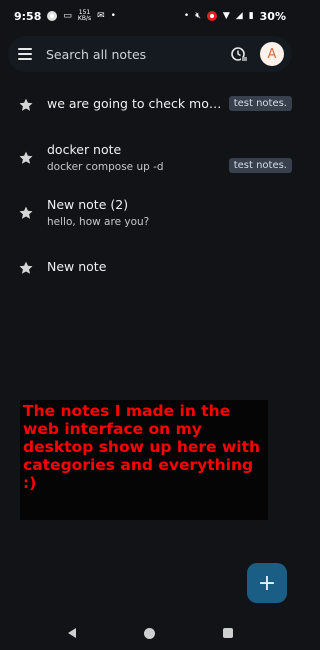  I want to click on sim-card-icon: ▭, so click(67, 15).